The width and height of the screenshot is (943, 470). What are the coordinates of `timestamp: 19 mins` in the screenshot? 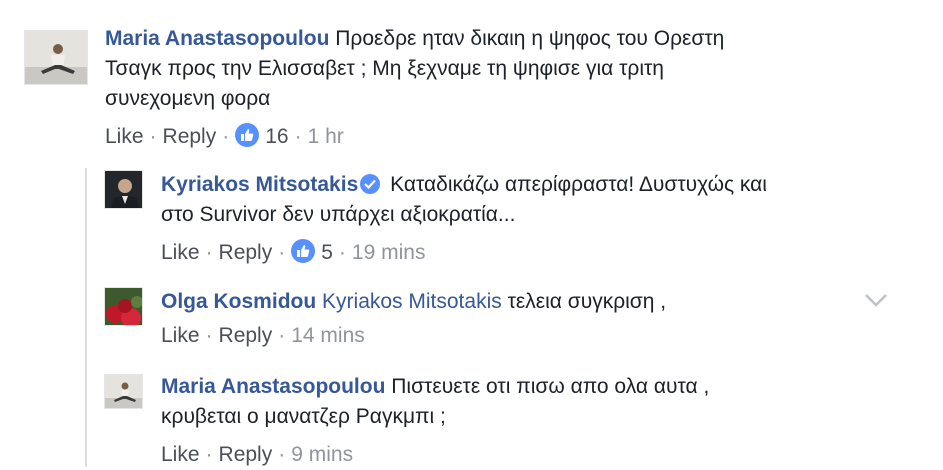 It's located at (389, 252).